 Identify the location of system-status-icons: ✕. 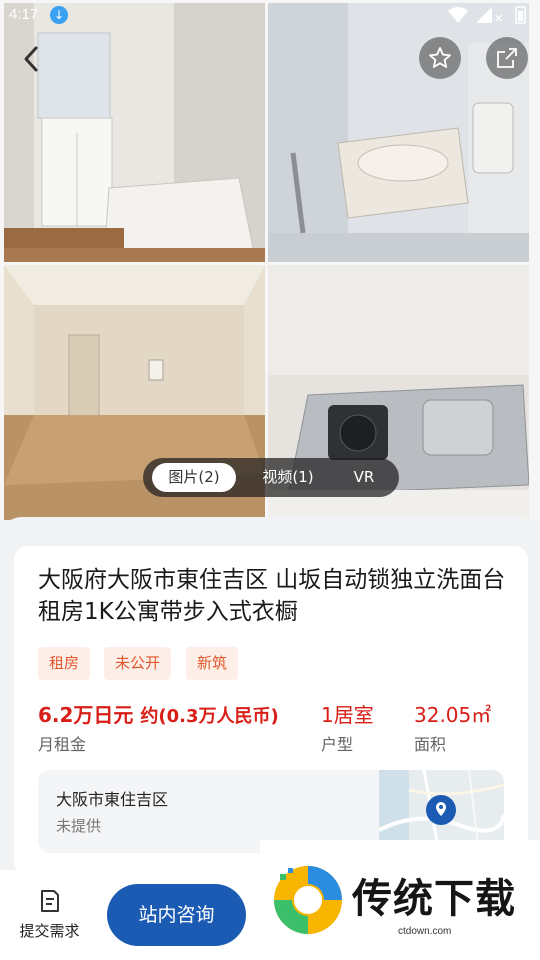
(487, 15).